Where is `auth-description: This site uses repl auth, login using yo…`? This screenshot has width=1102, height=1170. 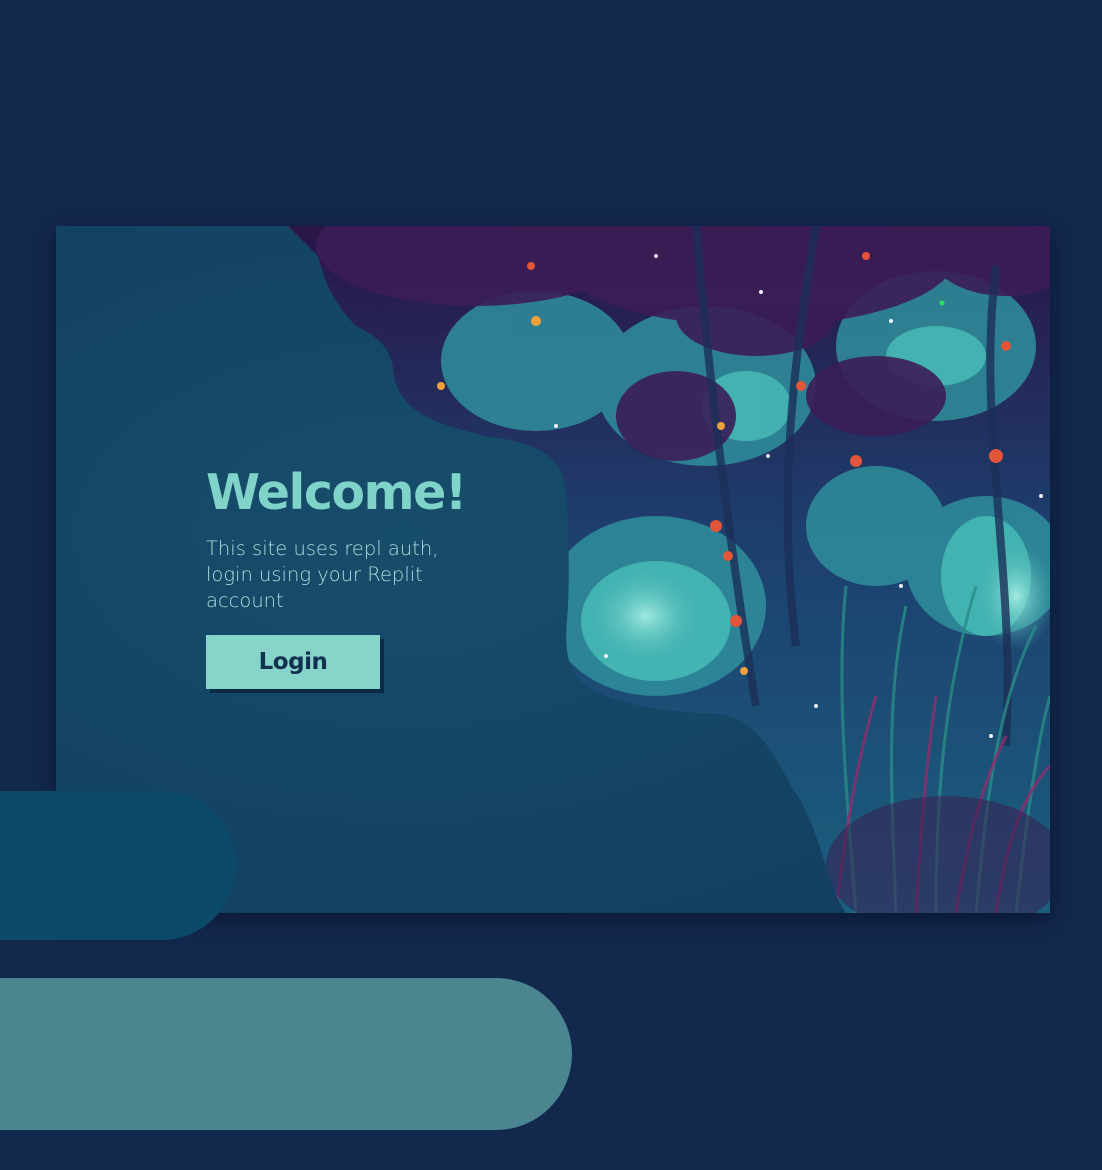
auth-description: This site uses repl auth, login using yo… is located at coordinates (322, 574).